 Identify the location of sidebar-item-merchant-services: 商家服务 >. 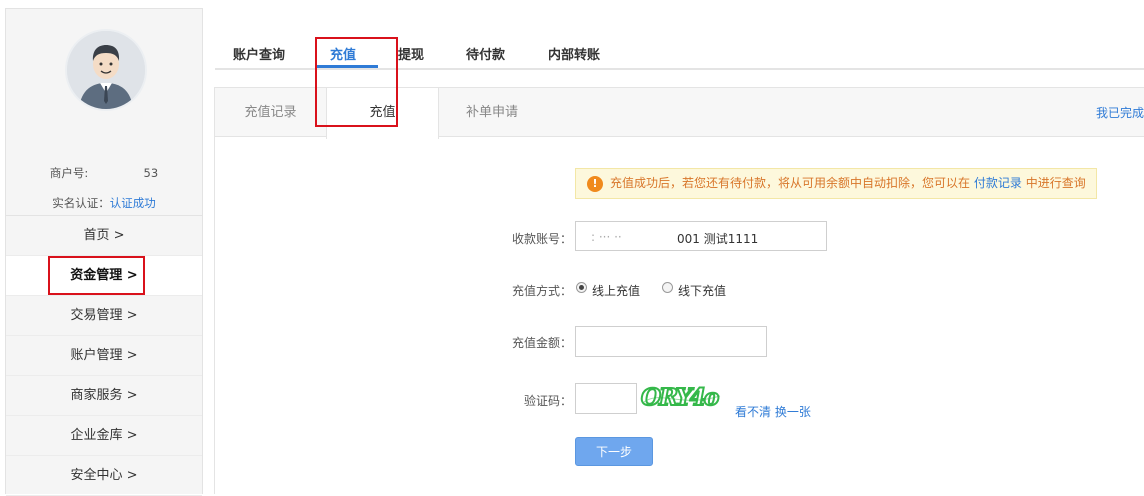
(104, 396).